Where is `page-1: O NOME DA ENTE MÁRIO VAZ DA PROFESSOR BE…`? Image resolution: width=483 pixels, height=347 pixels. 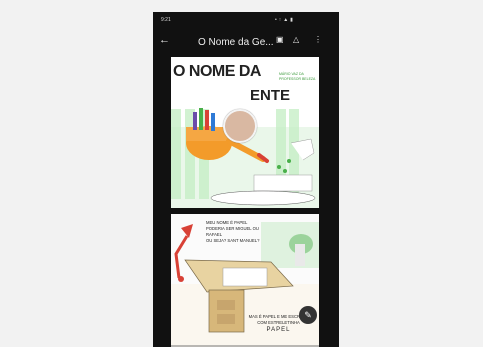
page-1: O NOME DA ENTE MÁRIO VAZ DA PROFESSOR BE… is located at coordinates (245, 132).